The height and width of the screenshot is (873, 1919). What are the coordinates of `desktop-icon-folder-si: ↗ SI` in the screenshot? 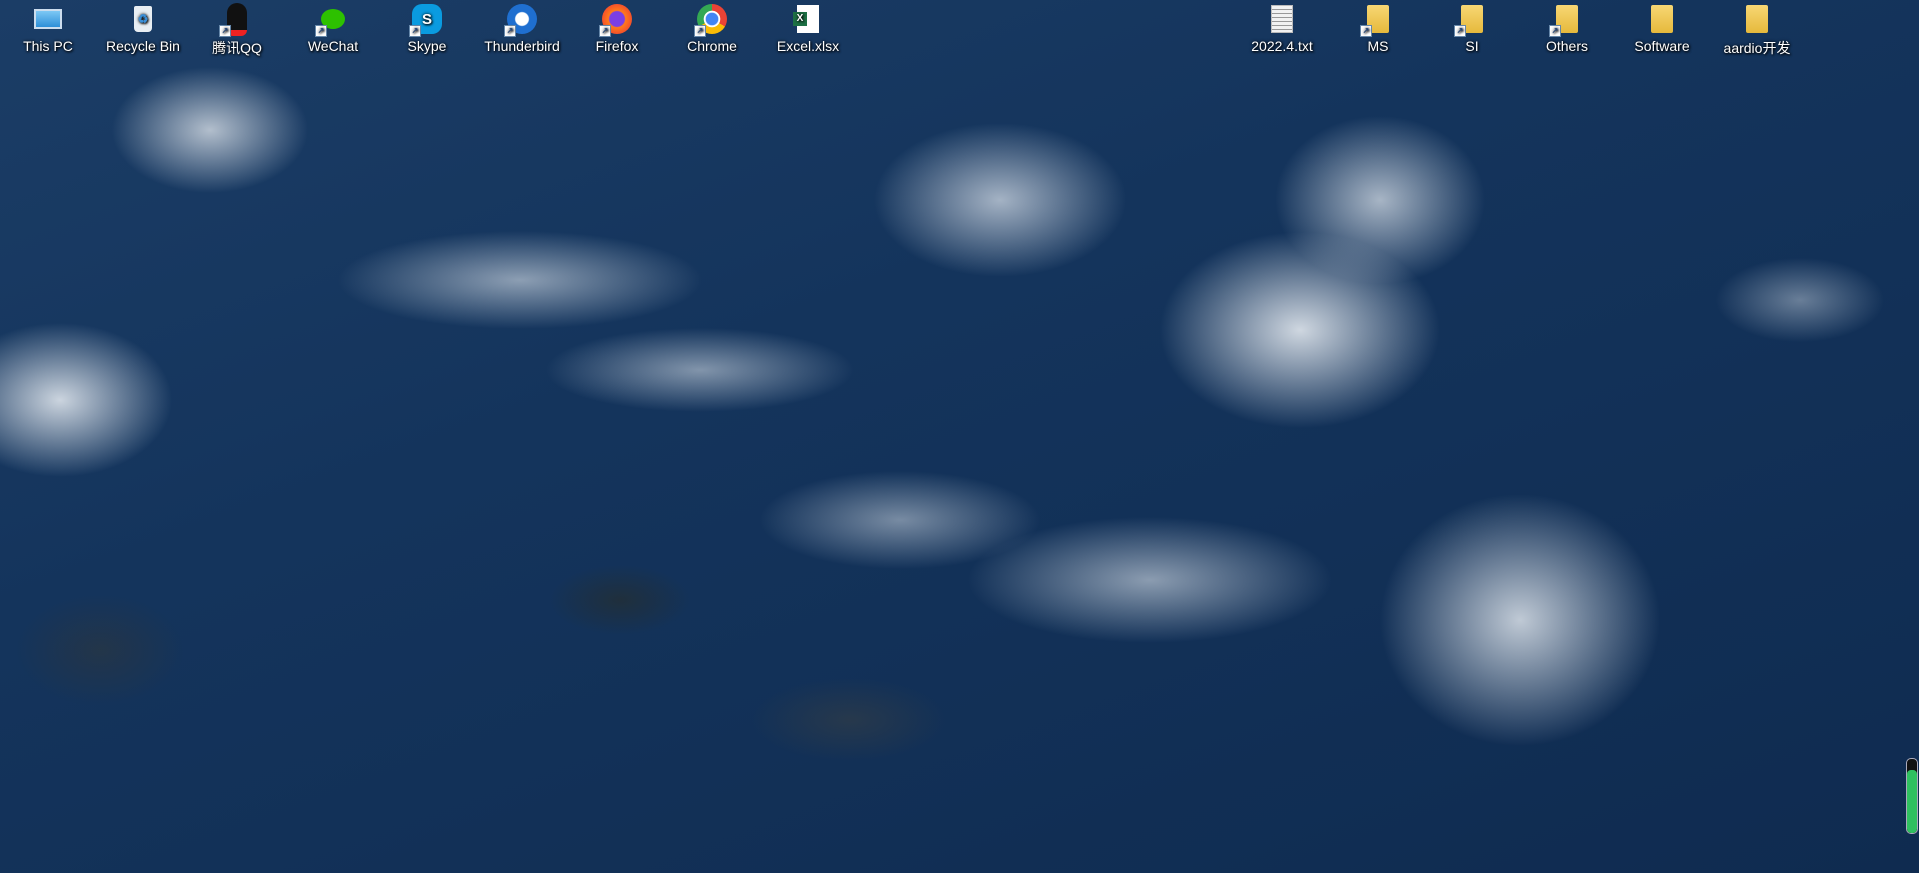 It's located at (1472, 29).